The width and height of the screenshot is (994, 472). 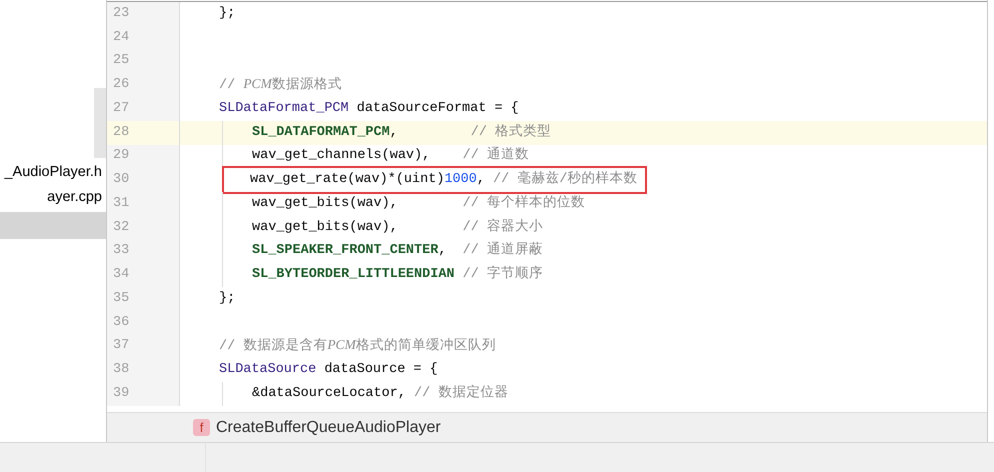 What do you see at coordinates (402, 132) in the screenshot?
I see `code-line: SL_DATAFORMAT_PCM, // 格式类型` at bounding box center [402, 132].